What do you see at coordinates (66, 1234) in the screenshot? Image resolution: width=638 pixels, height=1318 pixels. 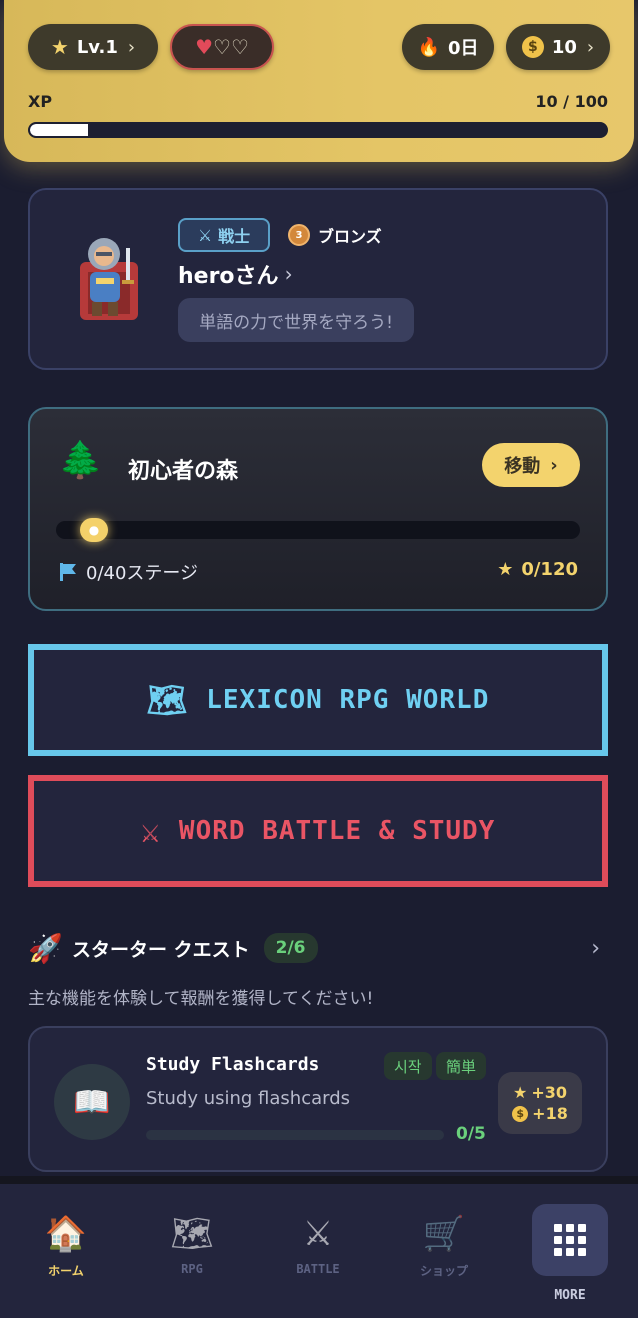 I see `house-icon: 🏠` at bounding box center [66, 1234].